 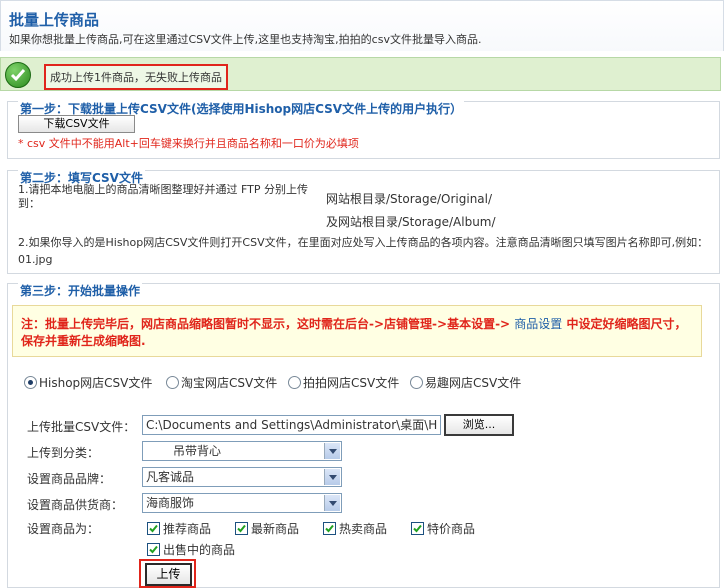 I want to click on brand-select: 凡客诚品, so click(x=242, y=477).